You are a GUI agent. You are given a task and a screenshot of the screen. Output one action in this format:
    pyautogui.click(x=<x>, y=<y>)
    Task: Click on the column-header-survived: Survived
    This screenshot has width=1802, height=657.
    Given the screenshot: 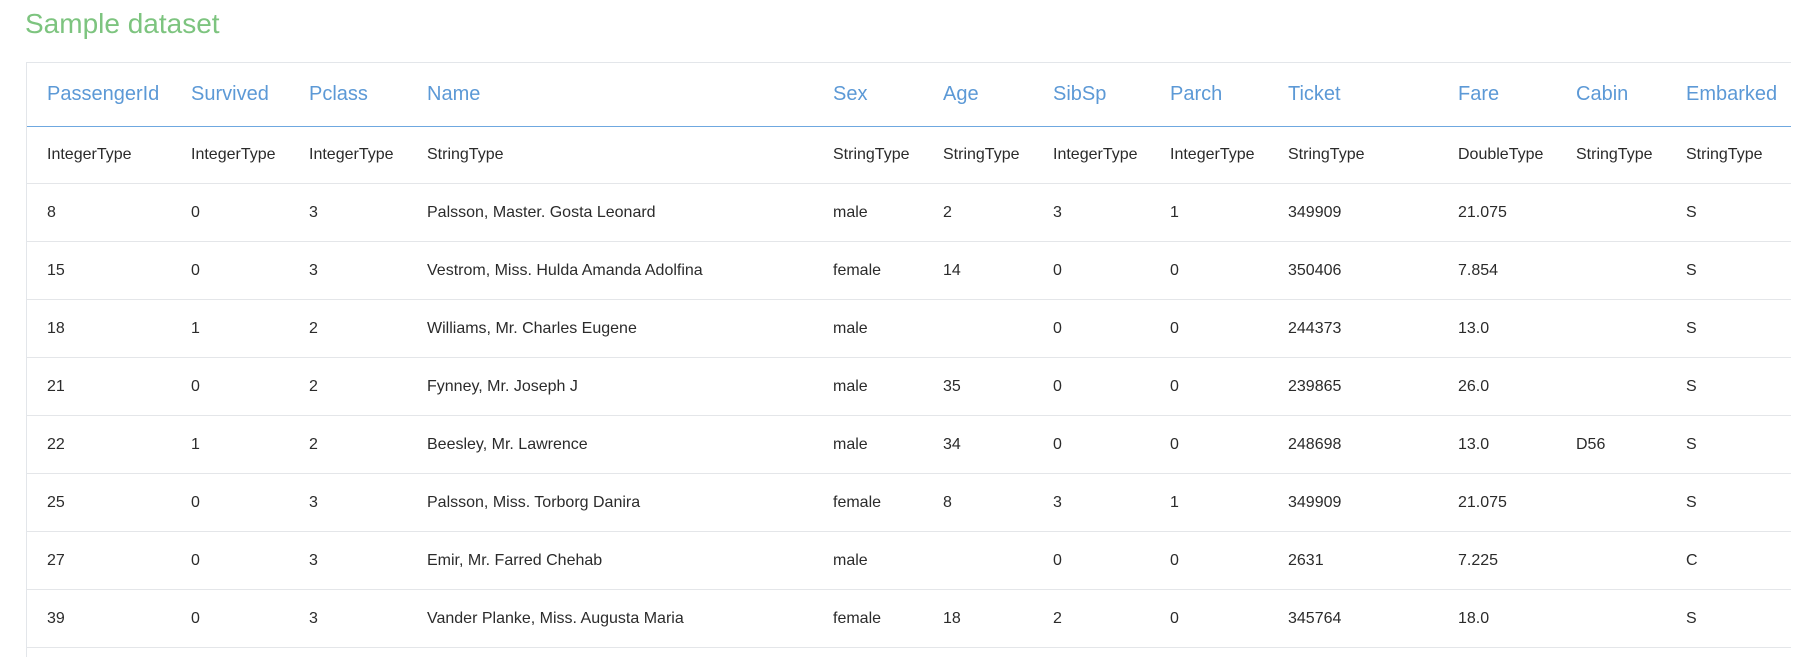 What is the action you would take?
    pyautogui.click(x=230, y=95)
    